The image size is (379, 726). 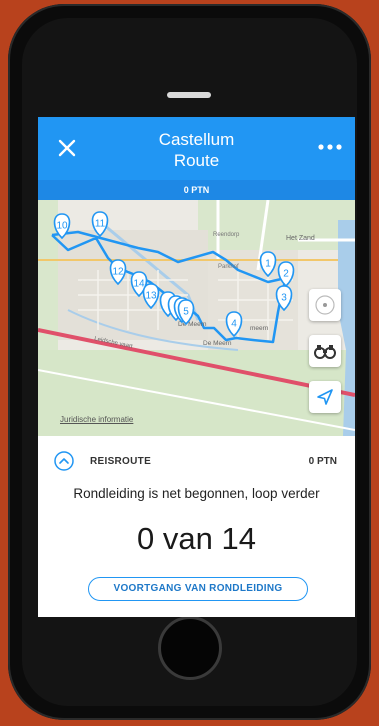 I want to click on binoculars-icon, so click(x=325, y=352).